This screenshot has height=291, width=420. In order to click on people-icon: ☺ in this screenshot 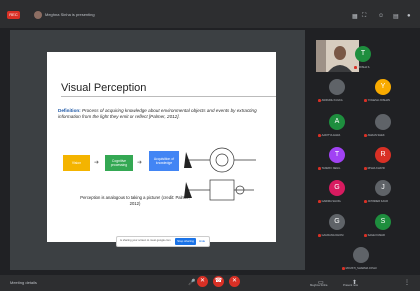, I will do `click(381, 16)`.